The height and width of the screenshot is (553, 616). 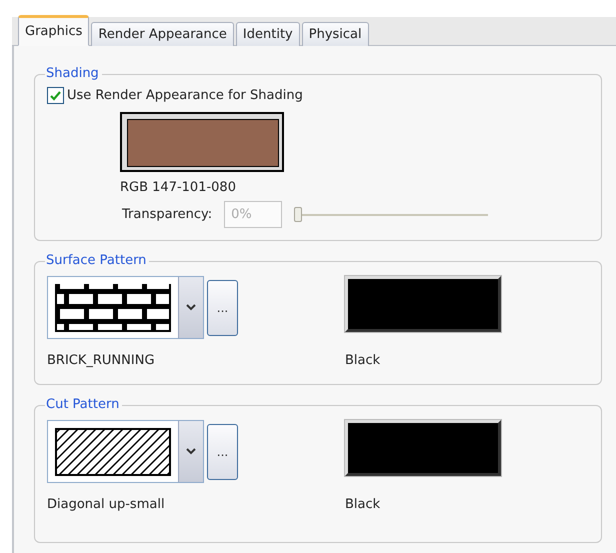 What do you see at coordinates (54, 30) in the screenshot?
I see `tab: Graphics` at bounding box center [54, 30].